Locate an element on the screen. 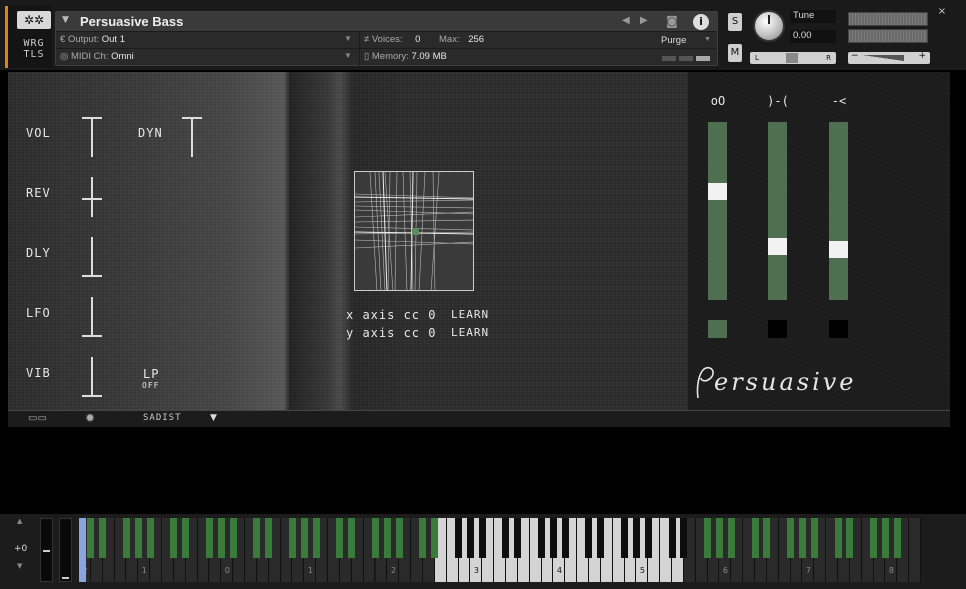  vol-slider is located at coordinates (92, 137).